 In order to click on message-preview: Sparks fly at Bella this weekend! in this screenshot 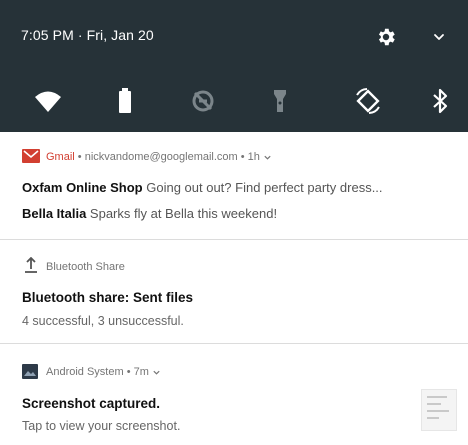, I will do `click(182, 213)`.